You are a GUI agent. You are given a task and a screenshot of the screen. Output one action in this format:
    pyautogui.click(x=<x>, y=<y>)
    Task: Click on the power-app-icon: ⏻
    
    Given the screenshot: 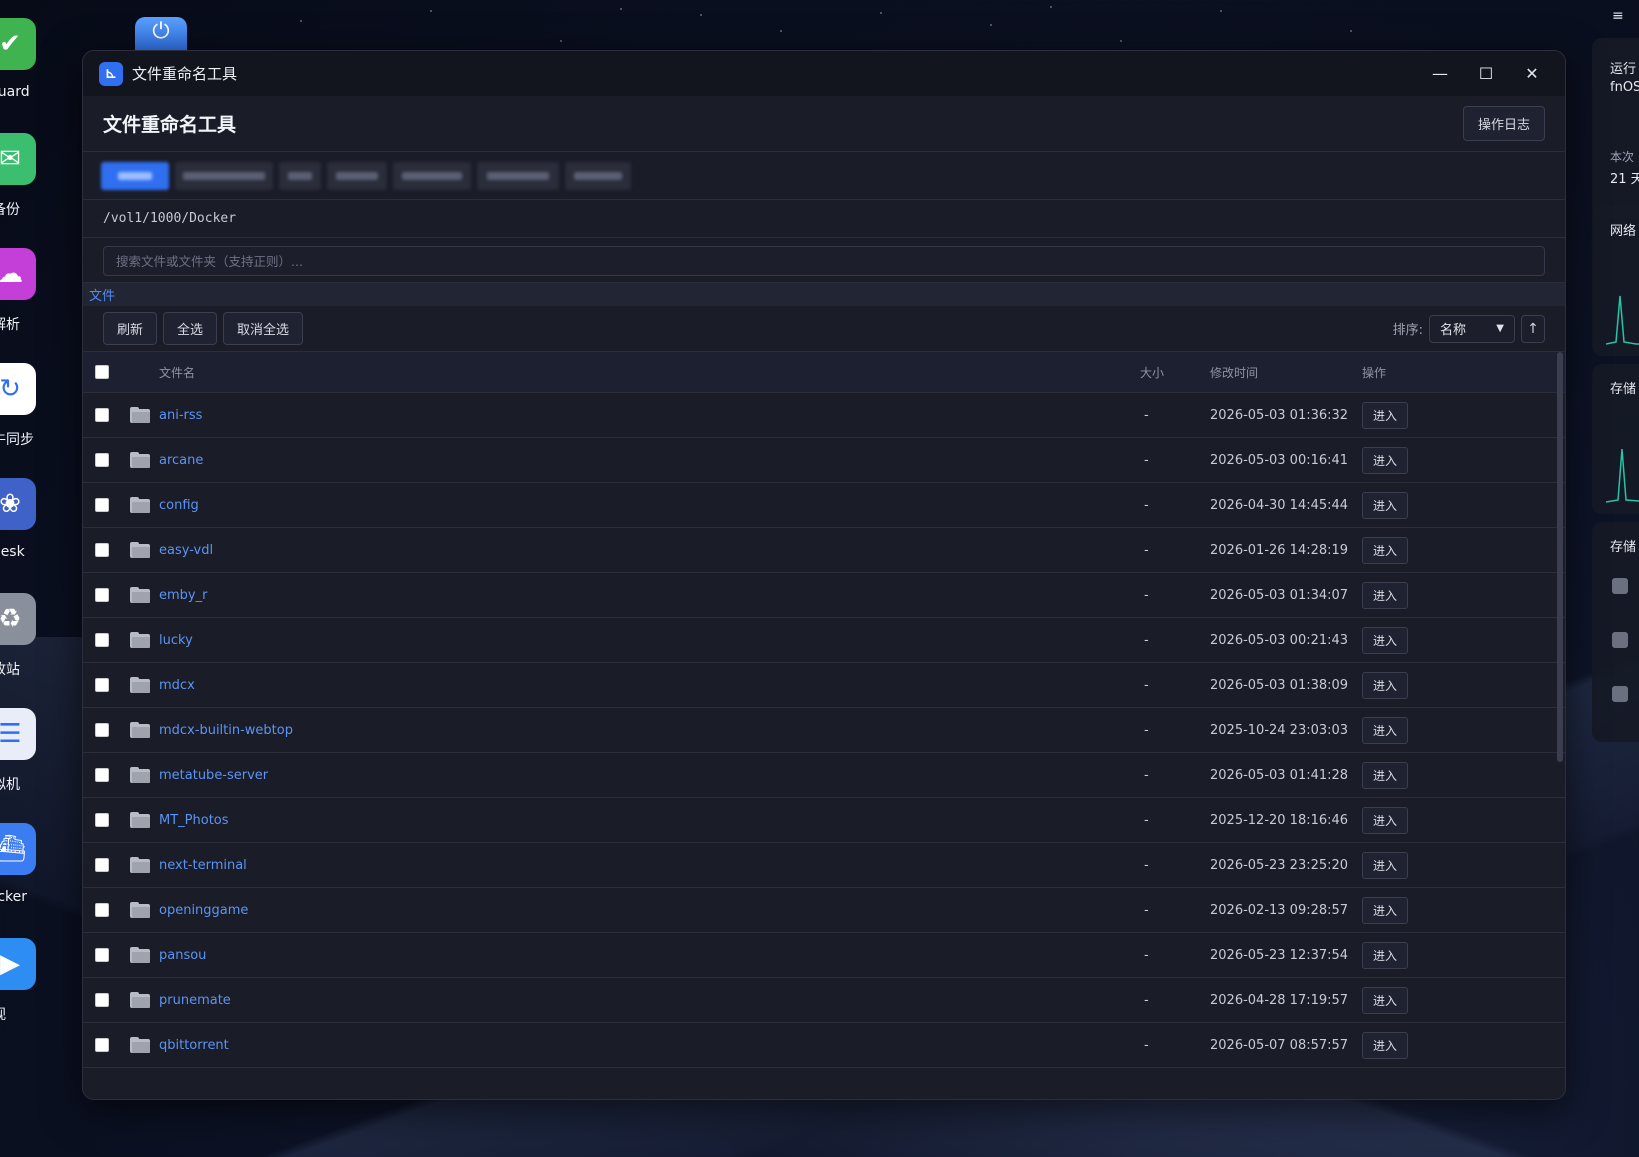 What is the action you would take?
    pyautogui.click(x=161, y=34)
    